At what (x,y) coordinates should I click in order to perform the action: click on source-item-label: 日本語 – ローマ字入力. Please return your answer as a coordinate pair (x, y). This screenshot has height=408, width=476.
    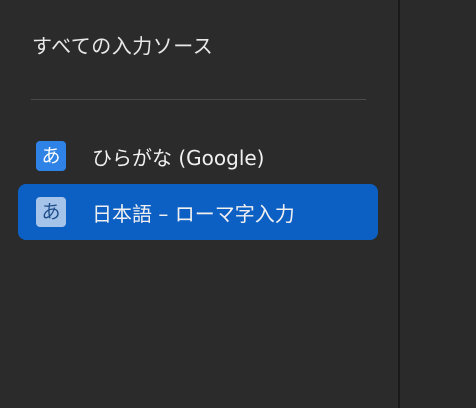
    Looking at the image, I should click on (193, 213).